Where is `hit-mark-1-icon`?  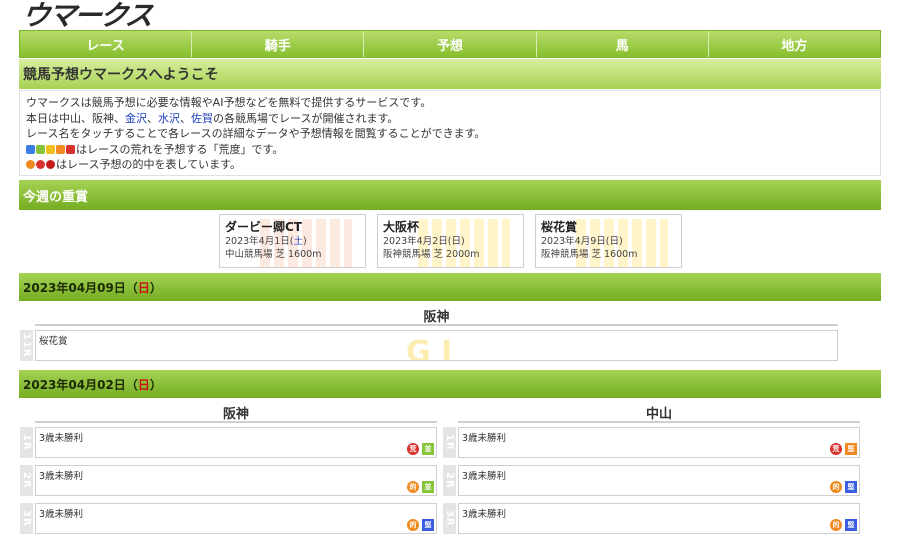 hit-mark-1-icon is located at coordinates (30, 164).